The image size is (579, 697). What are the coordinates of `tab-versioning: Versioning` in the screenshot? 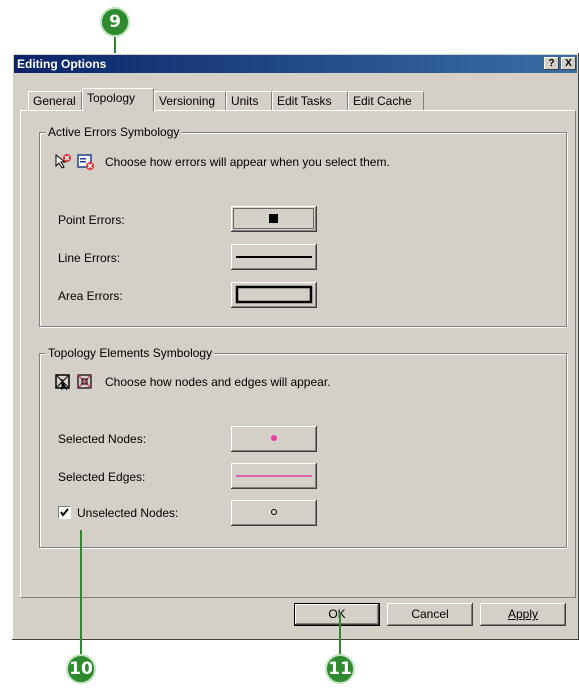 It's located at (190, 100).